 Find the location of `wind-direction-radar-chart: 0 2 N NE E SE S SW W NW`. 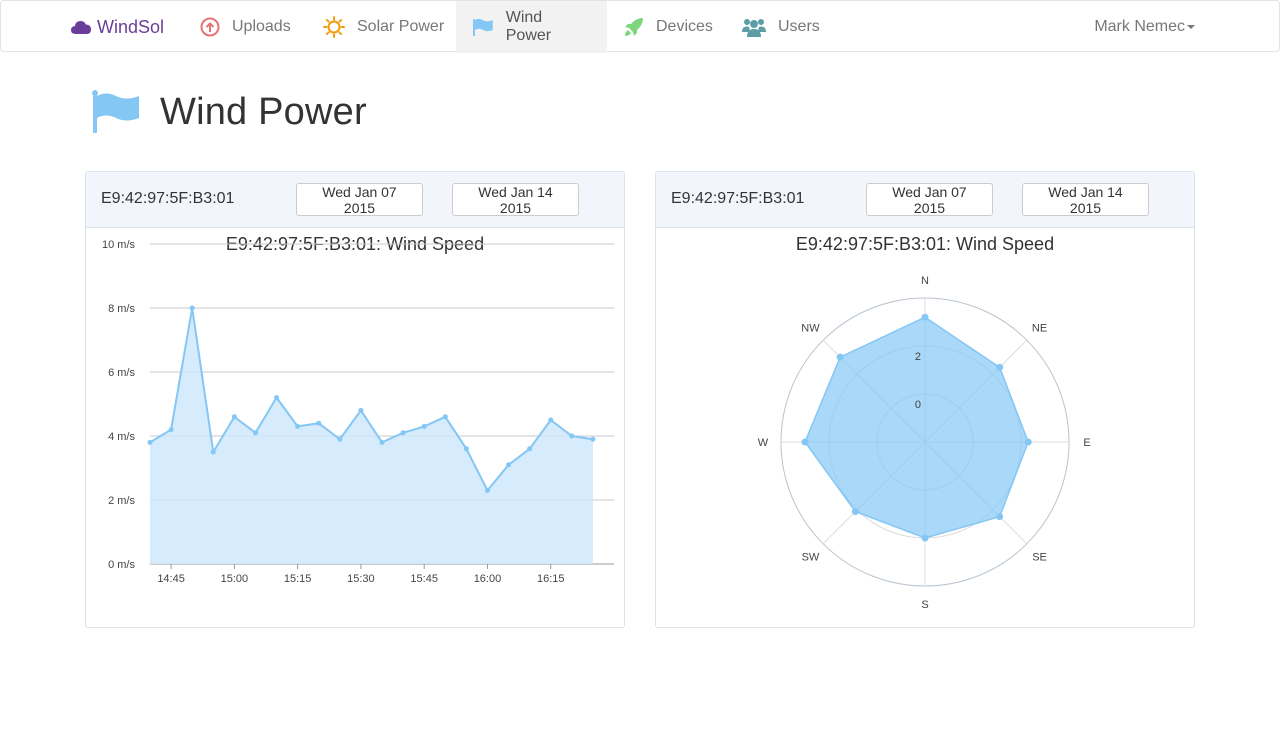

wind-direction-radar-chart: 0 2 N NE E SE S SW W NW is located at coordinates (924, 443).